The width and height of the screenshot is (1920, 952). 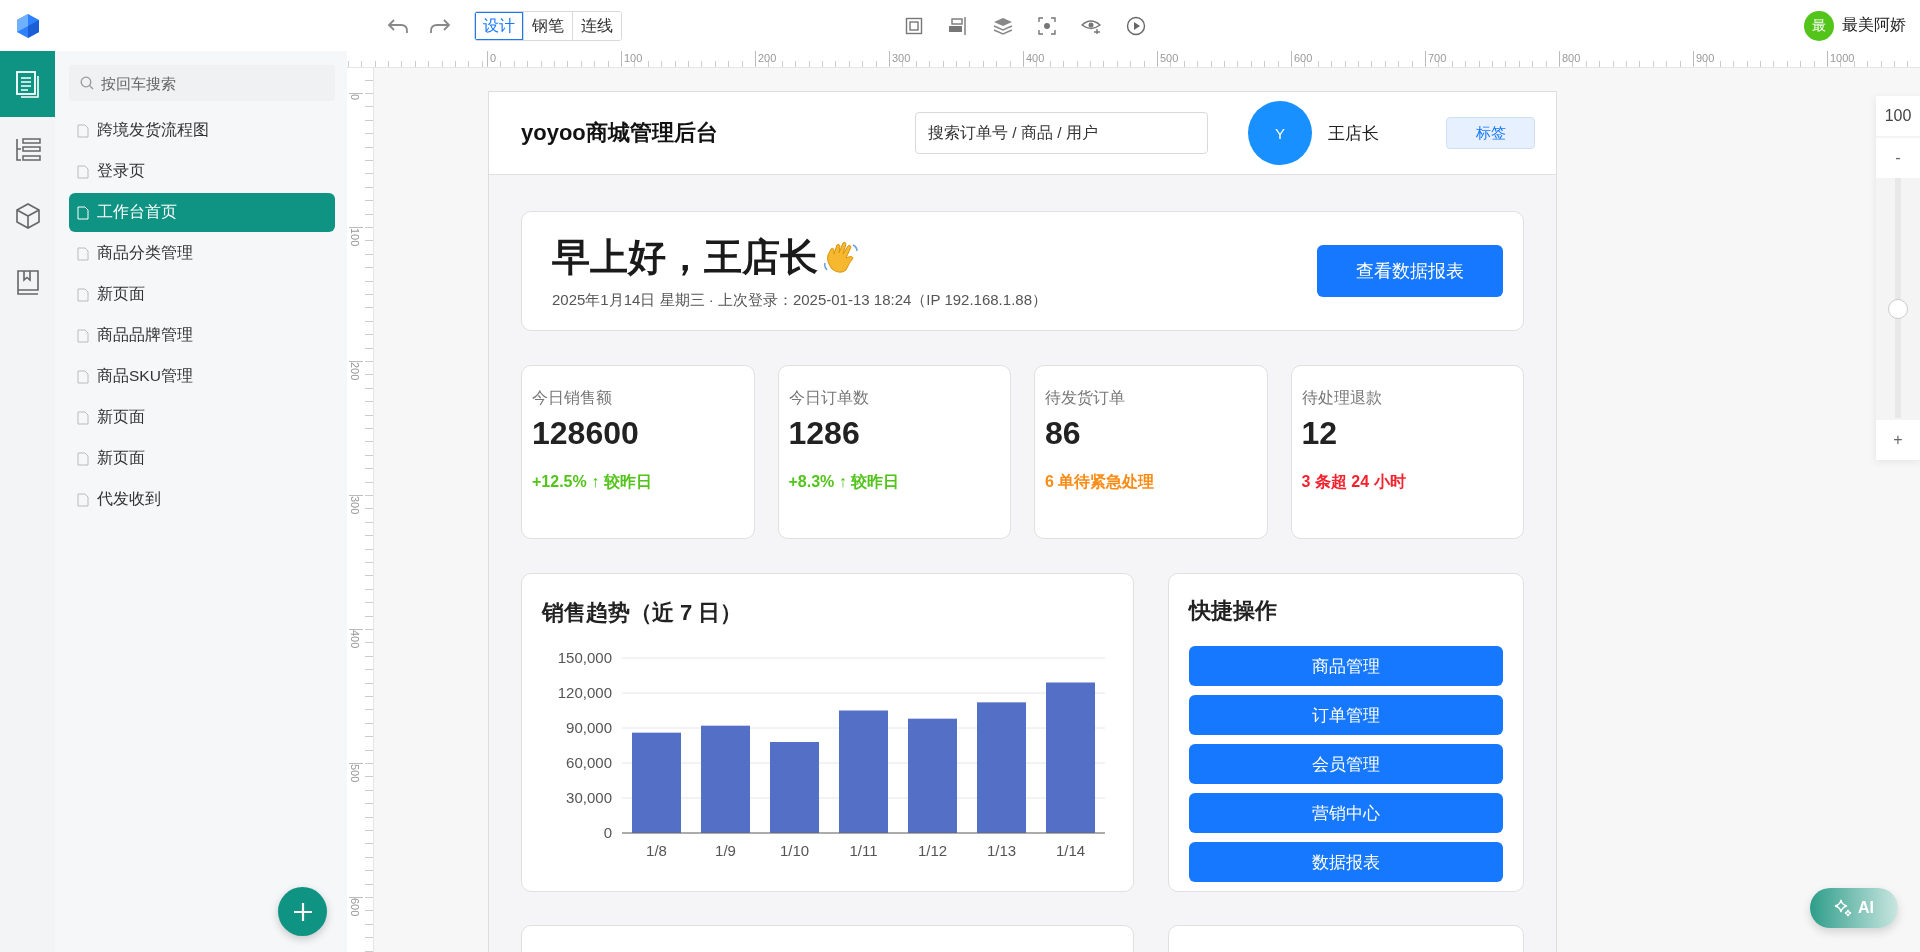 I want to click on page-item: 商品SKU管理, so click(x=202, y=376).